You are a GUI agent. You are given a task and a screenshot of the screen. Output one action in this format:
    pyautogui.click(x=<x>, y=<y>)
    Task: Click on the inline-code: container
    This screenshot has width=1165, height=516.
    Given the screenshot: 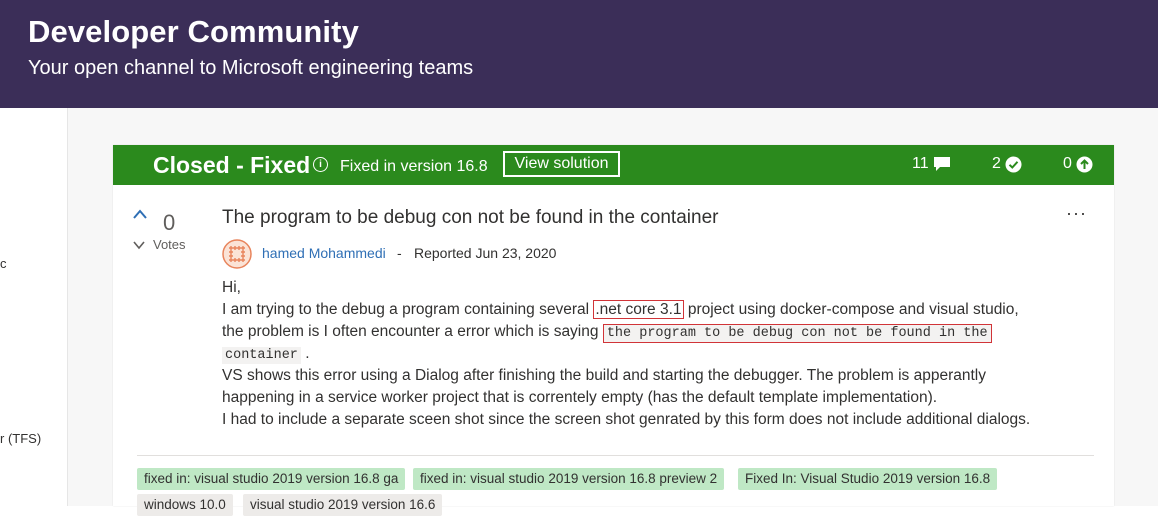 What is the action you would take?
    pyautogui.click(x=261, y=355)
    